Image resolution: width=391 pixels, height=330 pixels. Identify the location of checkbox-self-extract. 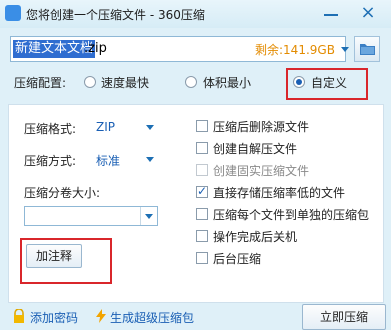
(202, 148).